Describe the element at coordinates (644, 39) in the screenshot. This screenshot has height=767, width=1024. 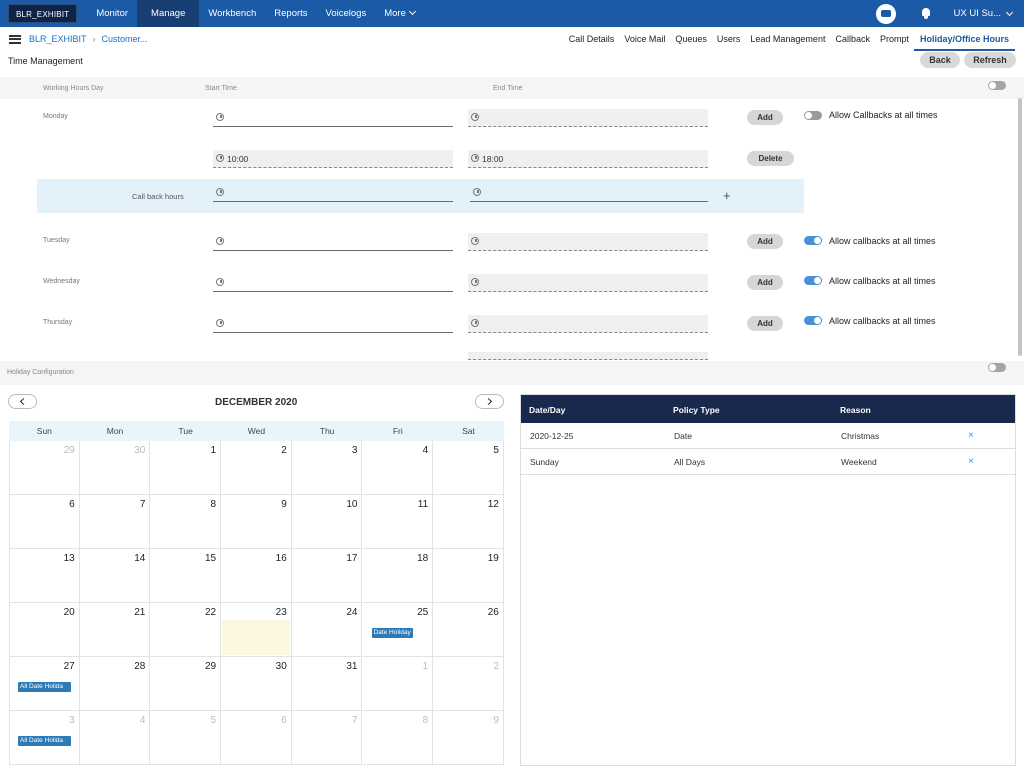
I see `tab-voice-mail: Voice Mail` at that location.